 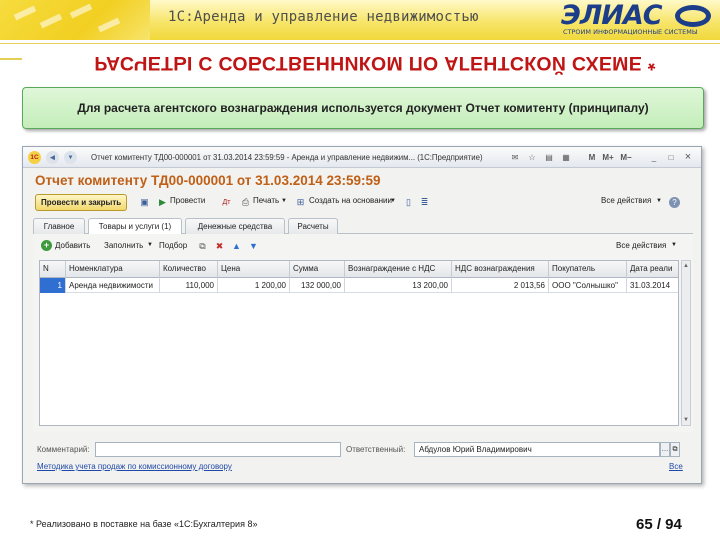 I want to click on all-link: Все, so click(x=676, y=466).